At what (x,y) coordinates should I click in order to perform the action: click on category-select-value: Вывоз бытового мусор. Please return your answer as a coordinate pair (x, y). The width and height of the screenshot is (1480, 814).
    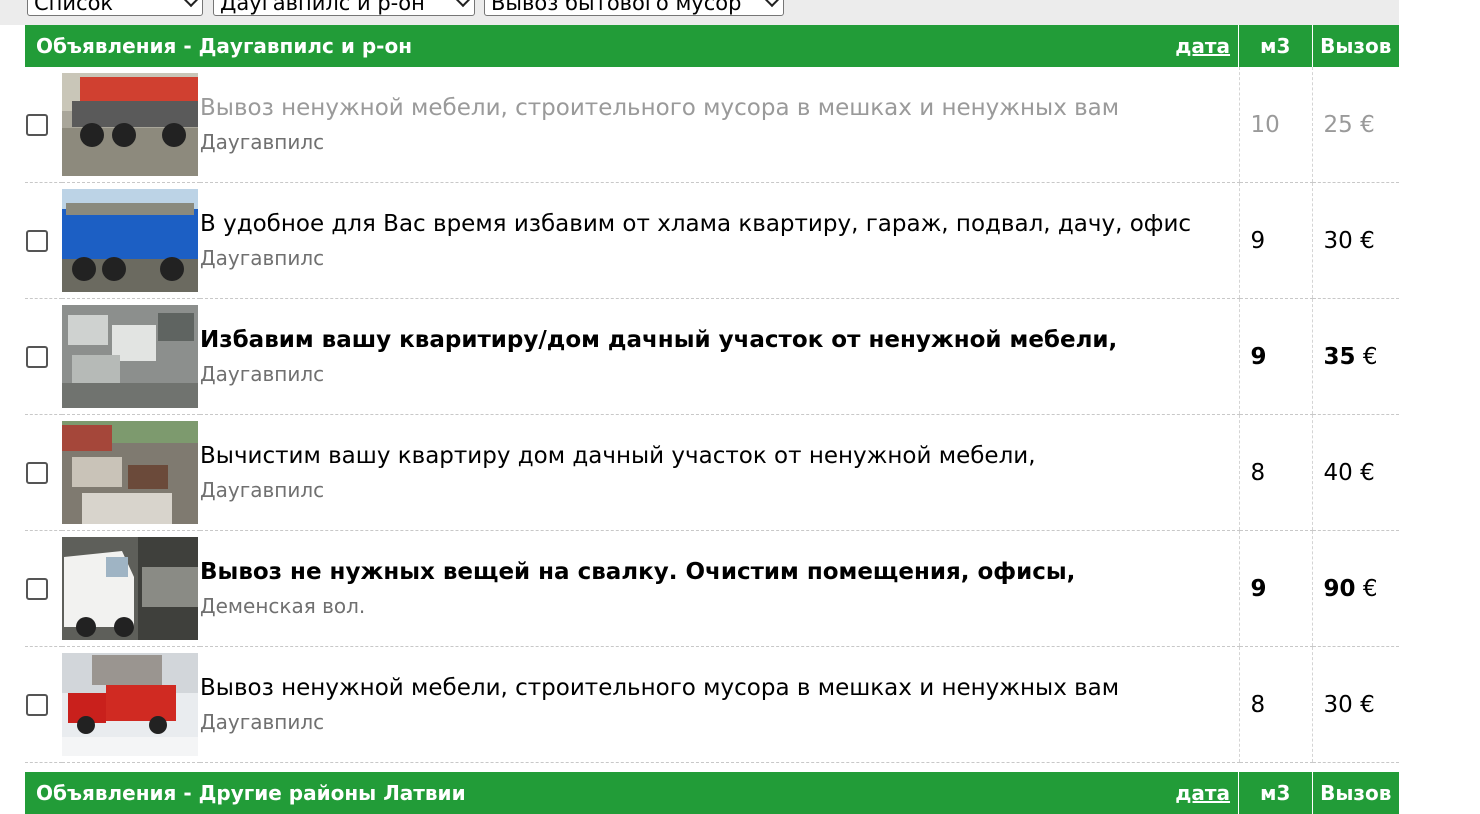
    Looking at the image, I should click on (616, 7).